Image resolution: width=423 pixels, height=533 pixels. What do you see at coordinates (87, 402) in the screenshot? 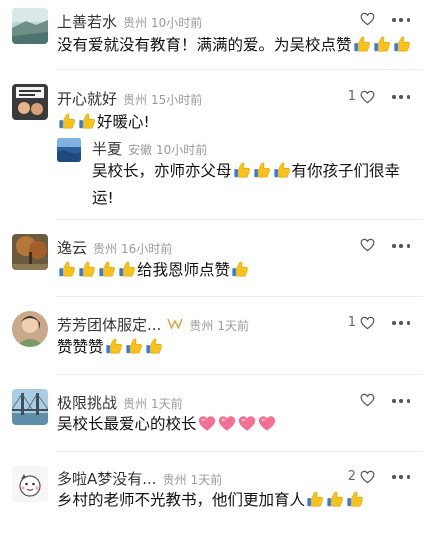
I see `username: 极限挑战` at bounding box center [87, 402].